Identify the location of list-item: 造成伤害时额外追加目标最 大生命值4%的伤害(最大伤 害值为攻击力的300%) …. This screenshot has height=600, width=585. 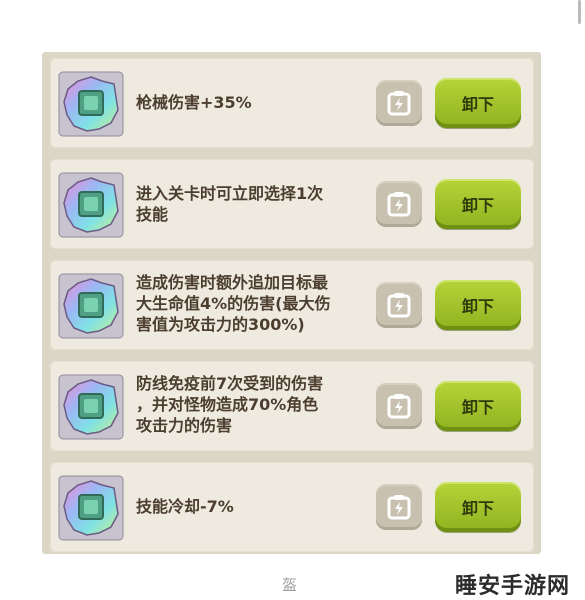
(292, 305).